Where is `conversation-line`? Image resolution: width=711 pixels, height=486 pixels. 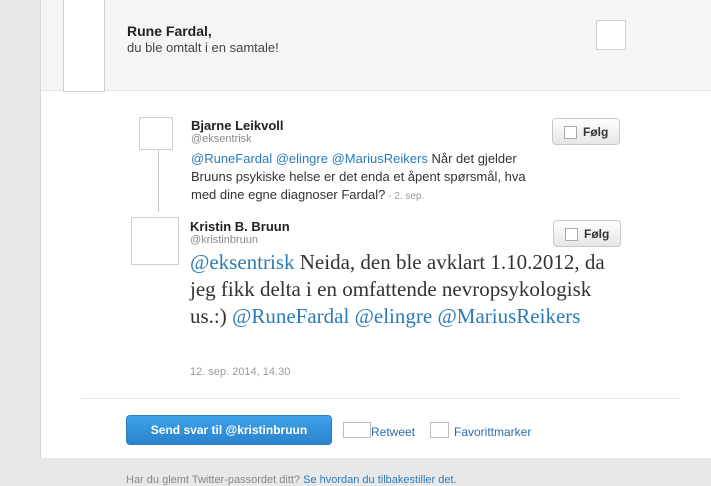
conversation-line is located at coordinates (158, 181).